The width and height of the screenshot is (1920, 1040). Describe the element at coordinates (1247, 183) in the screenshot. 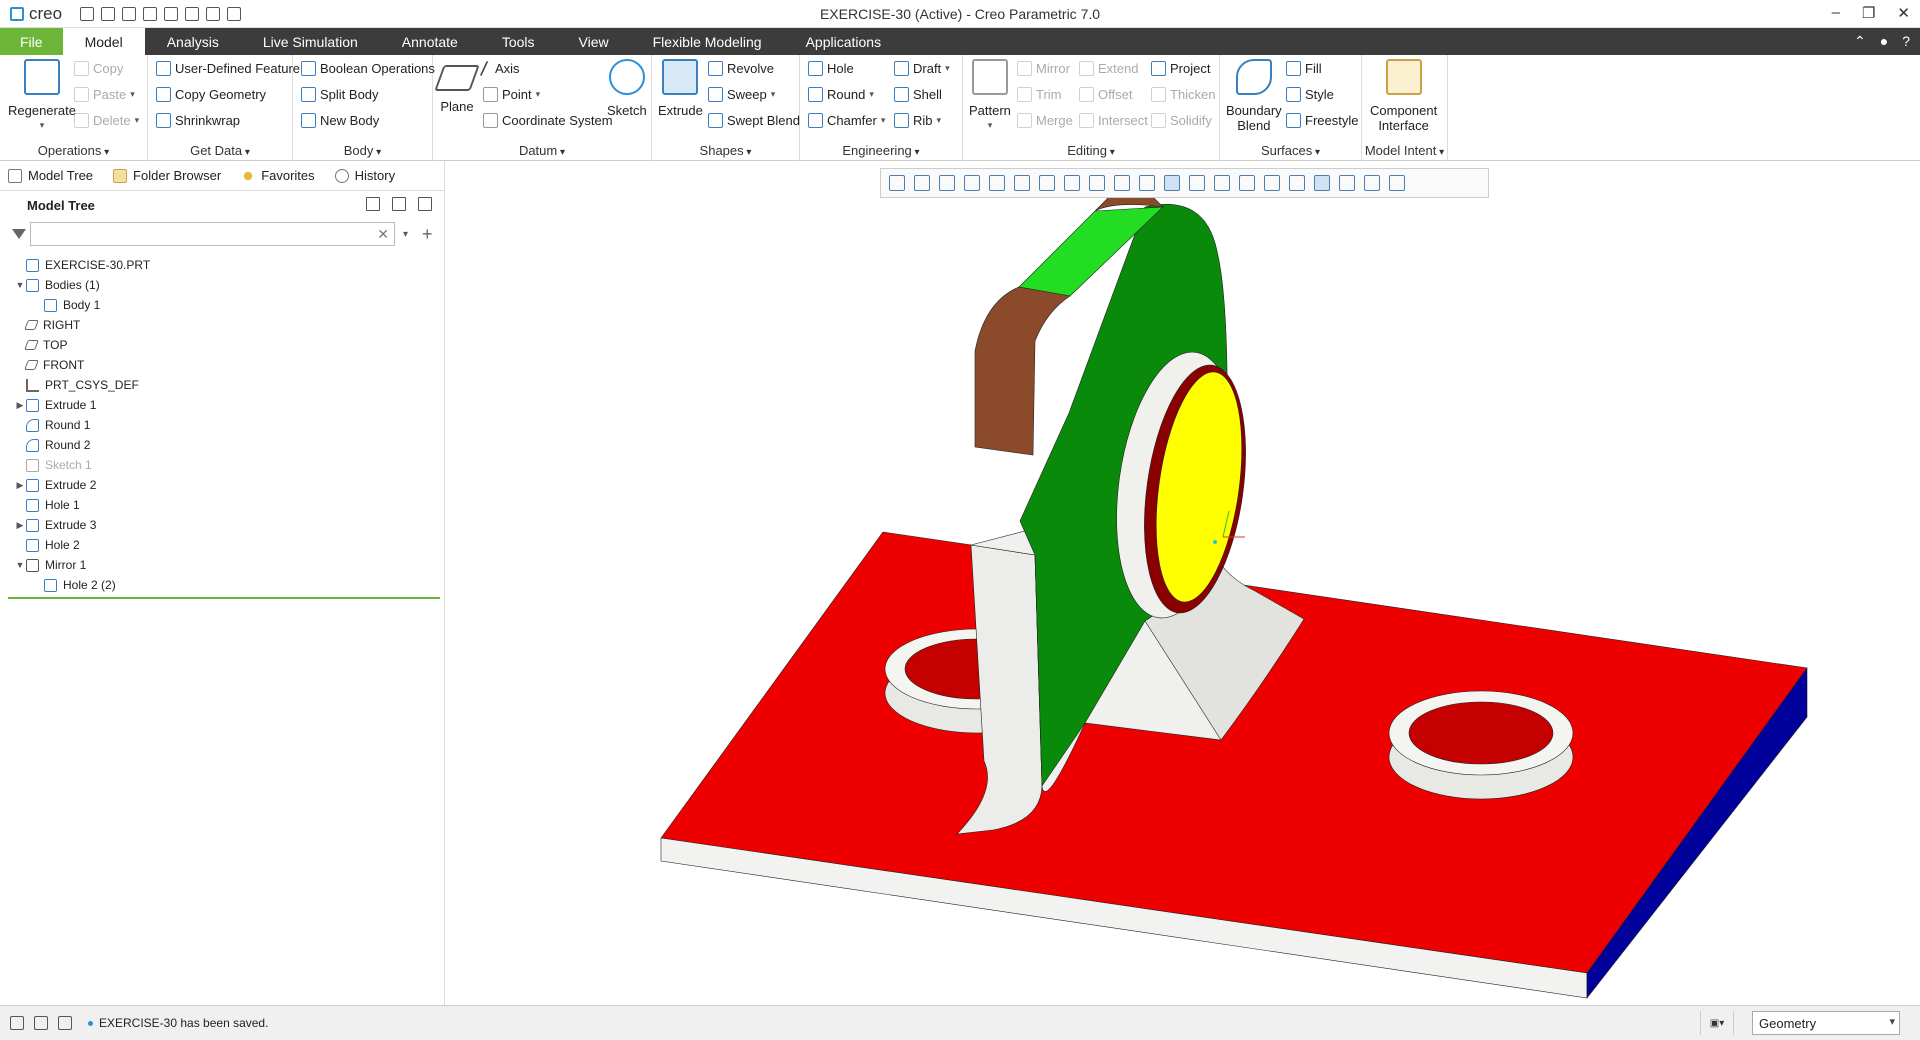

I see `point-display-icon` at that location.